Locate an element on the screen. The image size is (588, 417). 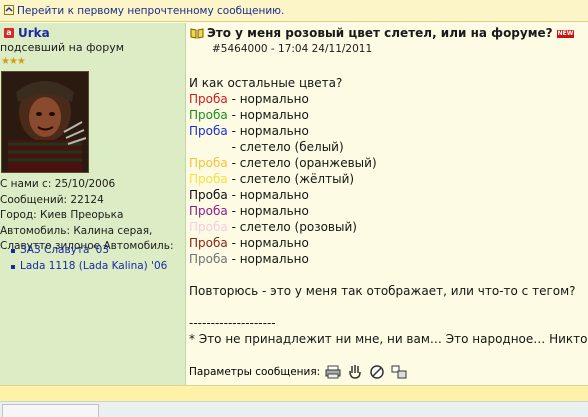
footer-bar is located at coordinates (294, 393).